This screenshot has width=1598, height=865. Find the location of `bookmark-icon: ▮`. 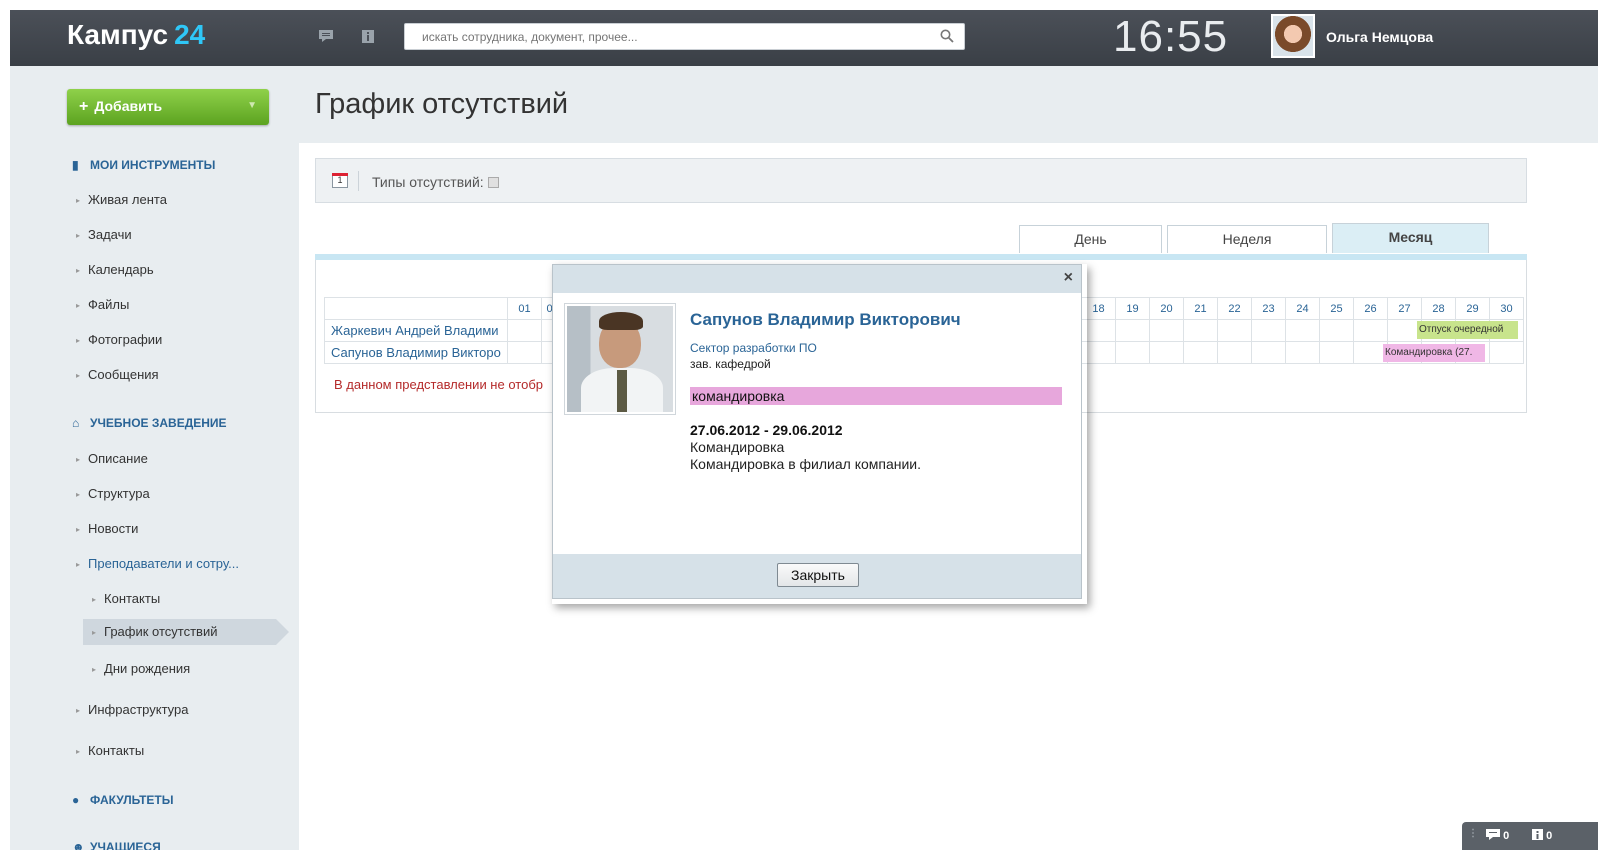

bookmark-icon: ▮ is located at coordinates (75, 165).